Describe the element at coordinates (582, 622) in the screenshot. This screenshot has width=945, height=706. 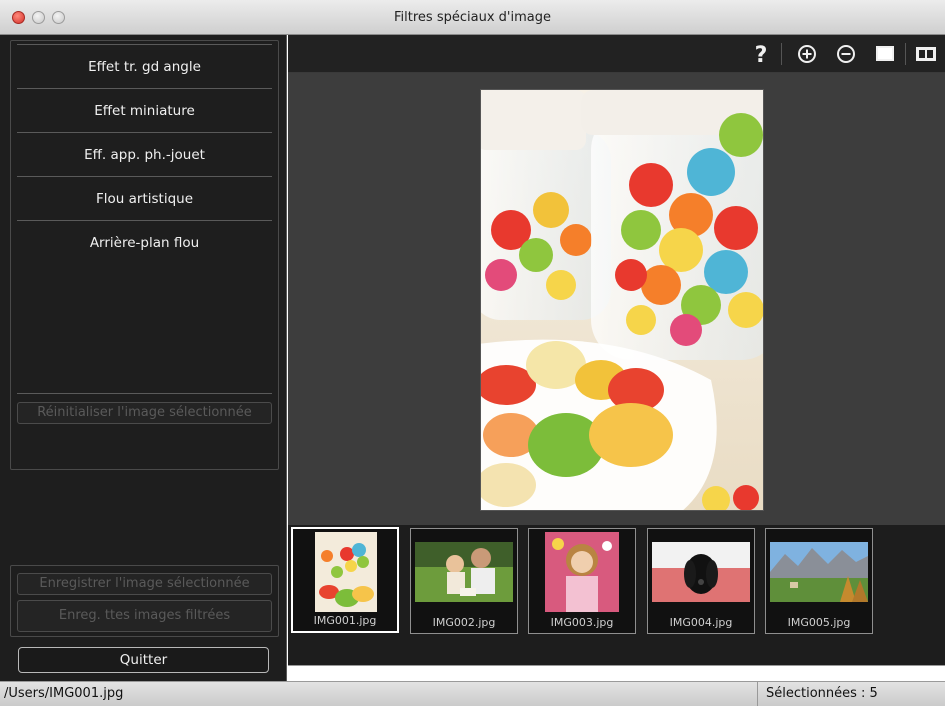
I see `thumbnail-filename: IMG003.jpg` at that location.